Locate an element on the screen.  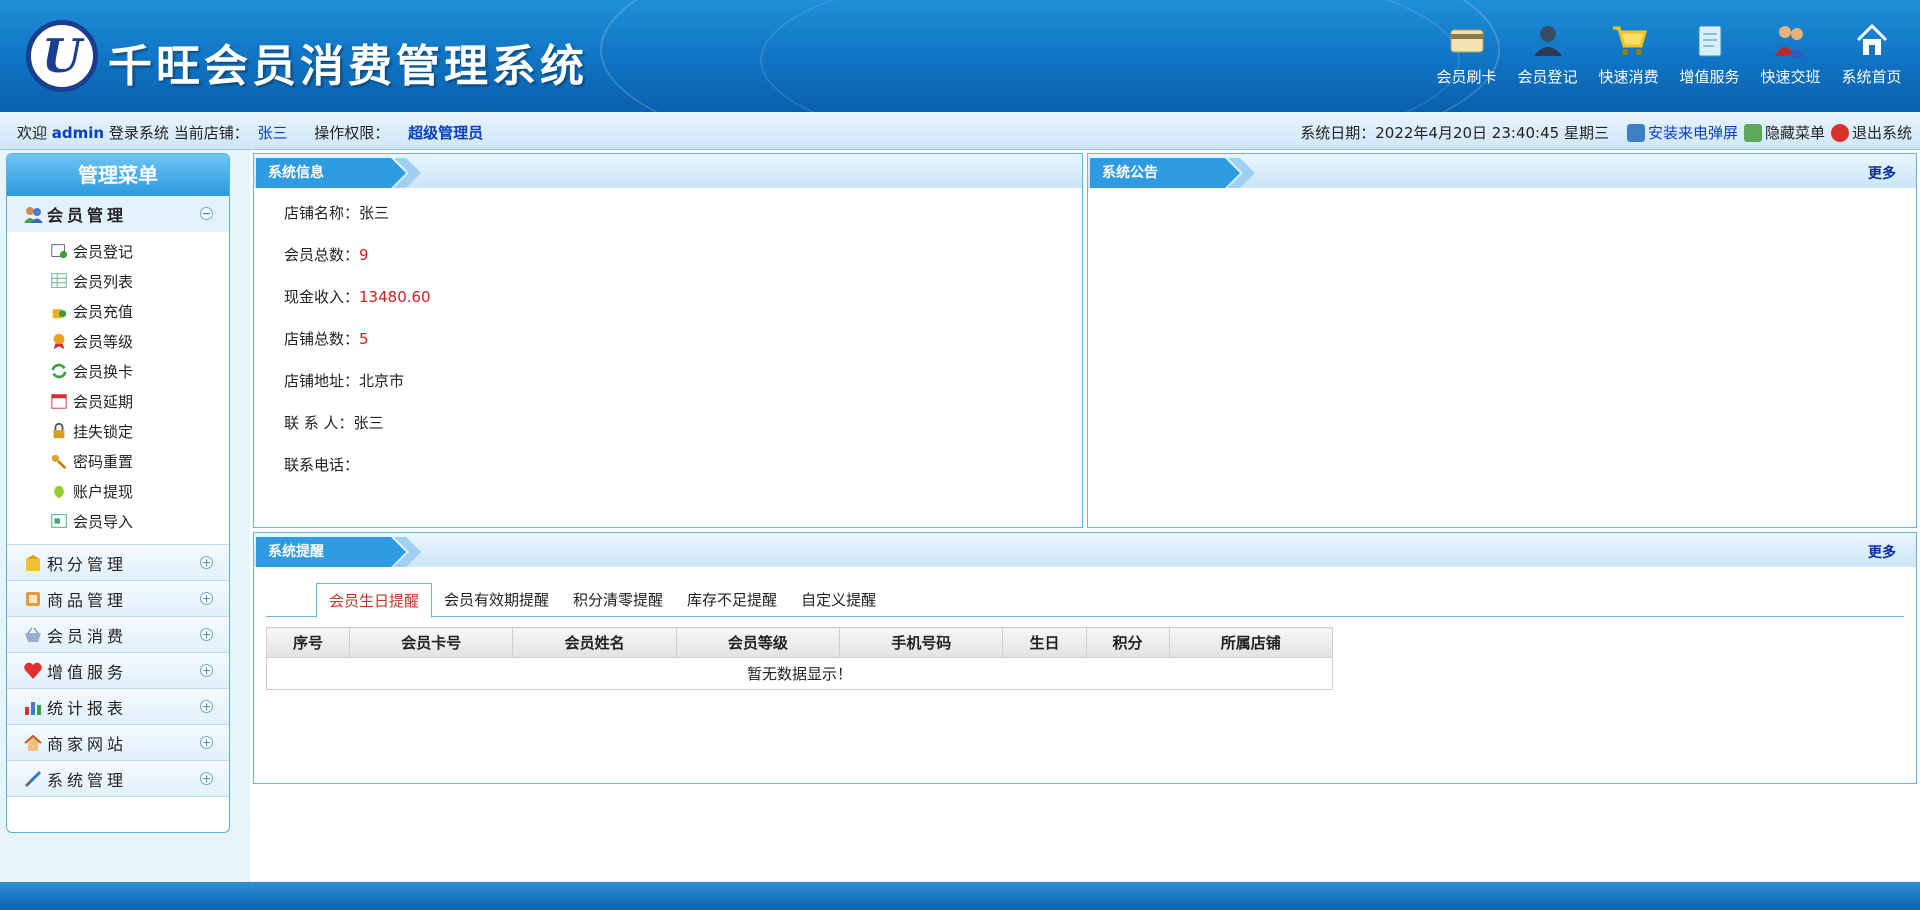
info-row: 联系电话： is located at coordinates (683, 475).